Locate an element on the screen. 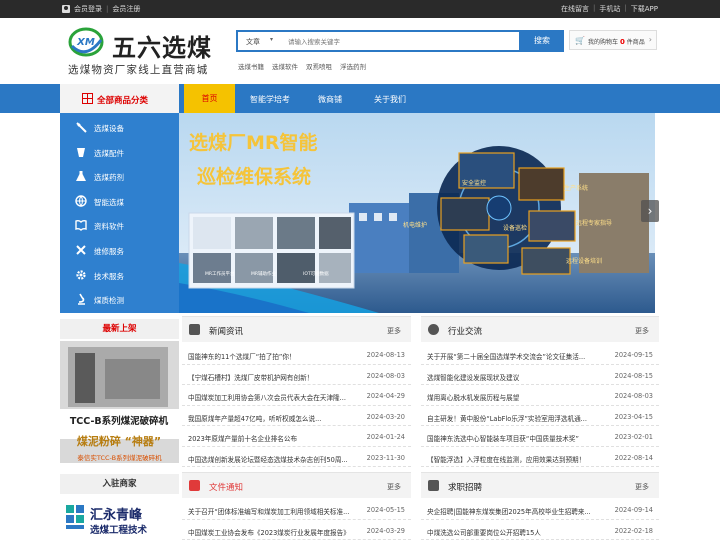 This screenshot has width=720, height=540. jobs-panel-header: 求职招聘 更多 is located at coordinates (540, 485).